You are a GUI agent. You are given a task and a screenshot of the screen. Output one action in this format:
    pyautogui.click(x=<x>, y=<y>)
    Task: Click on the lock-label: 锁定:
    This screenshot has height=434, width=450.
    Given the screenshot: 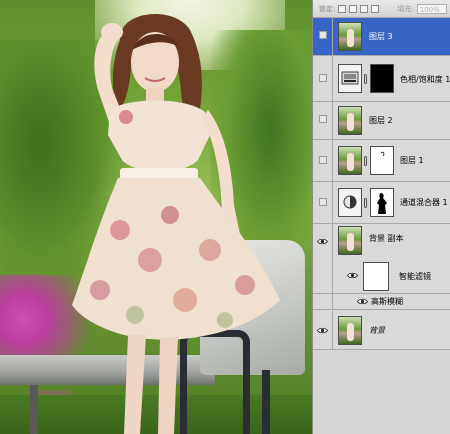 What is the action you would take?
    pyautogui.click(x=327, y=8)
    